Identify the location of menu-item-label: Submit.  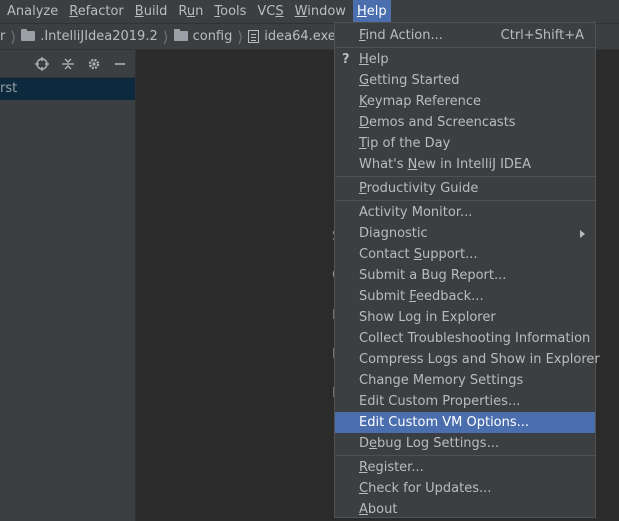
(384, 296).